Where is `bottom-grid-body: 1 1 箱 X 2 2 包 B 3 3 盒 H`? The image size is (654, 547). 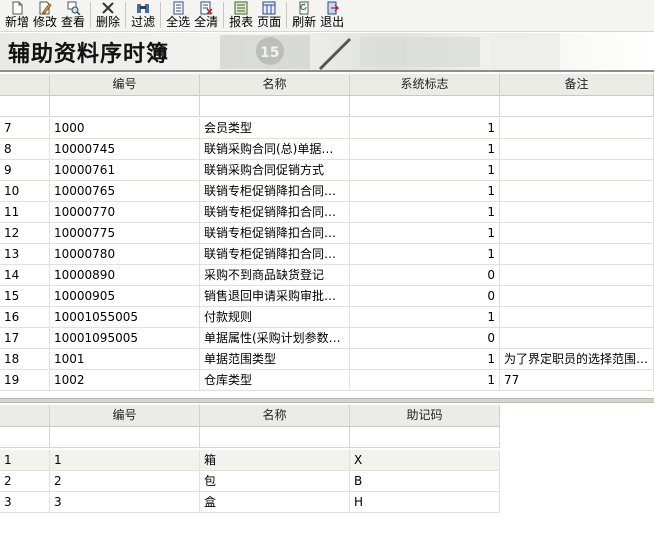 bottom-grid-body: 1 1 箱 X 2 2 包 B 3 3 盒 H is located at coordinates (250, 481).